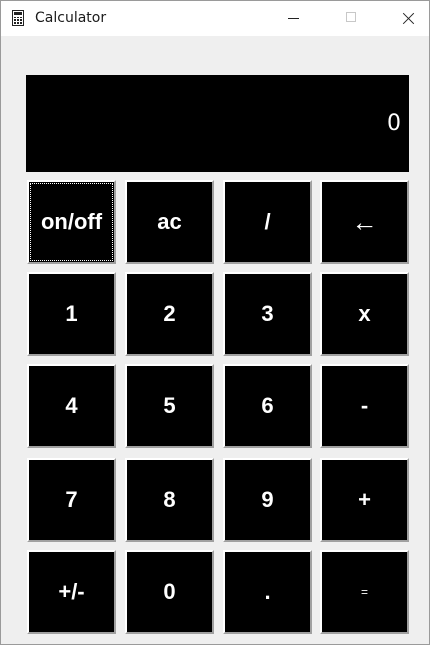 The height and width of the screenshot is (645, 430). I want to click on divide-button: /, so click(267, 222).